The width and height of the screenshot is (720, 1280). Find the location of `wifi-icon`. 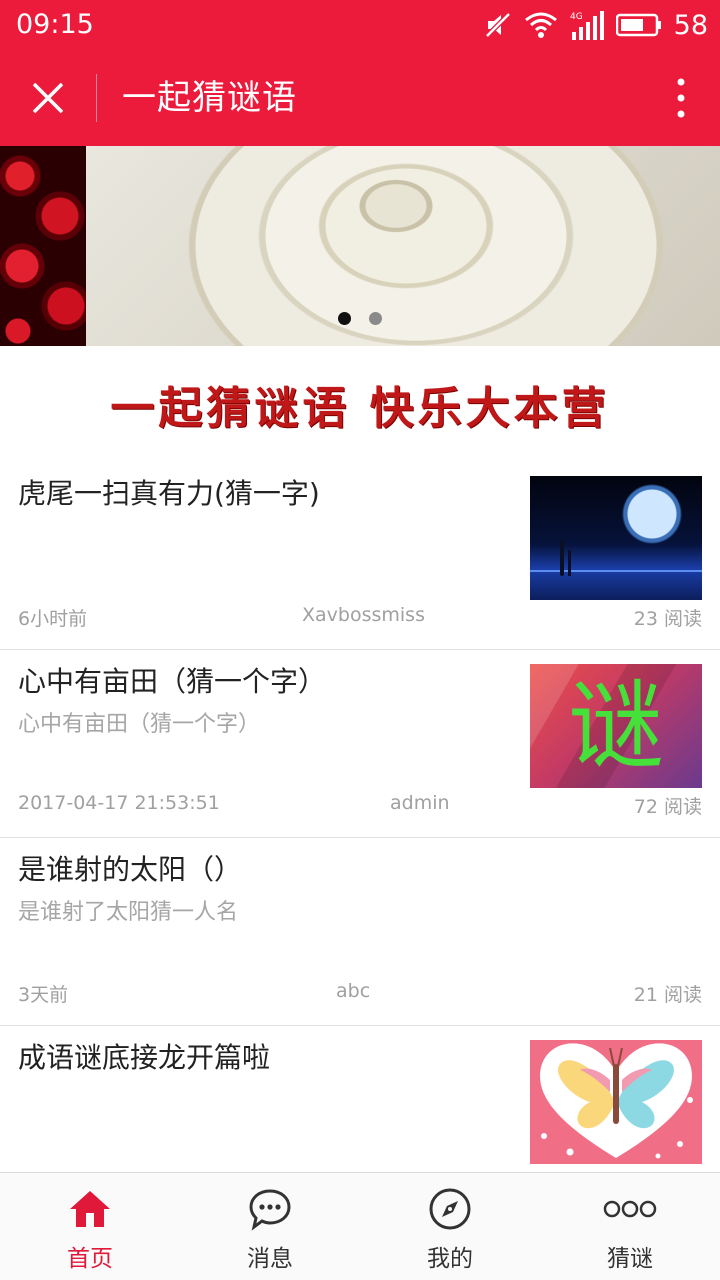

wifi-icon is located at coordinates (540, 25).